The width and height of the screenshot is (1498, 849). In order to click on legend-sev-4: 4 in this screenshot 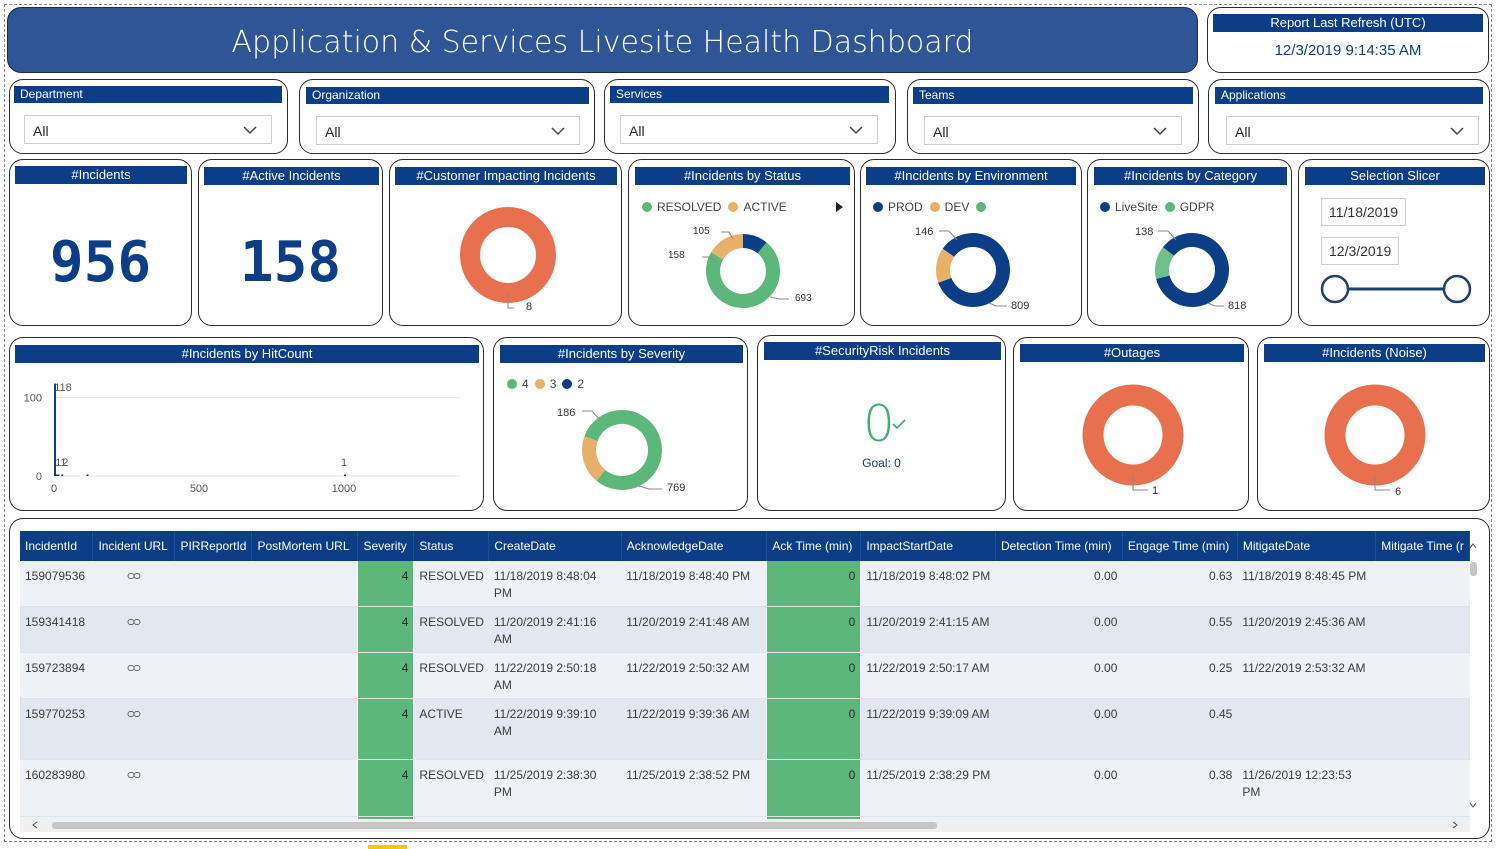, I will do `click(525, 384)`.